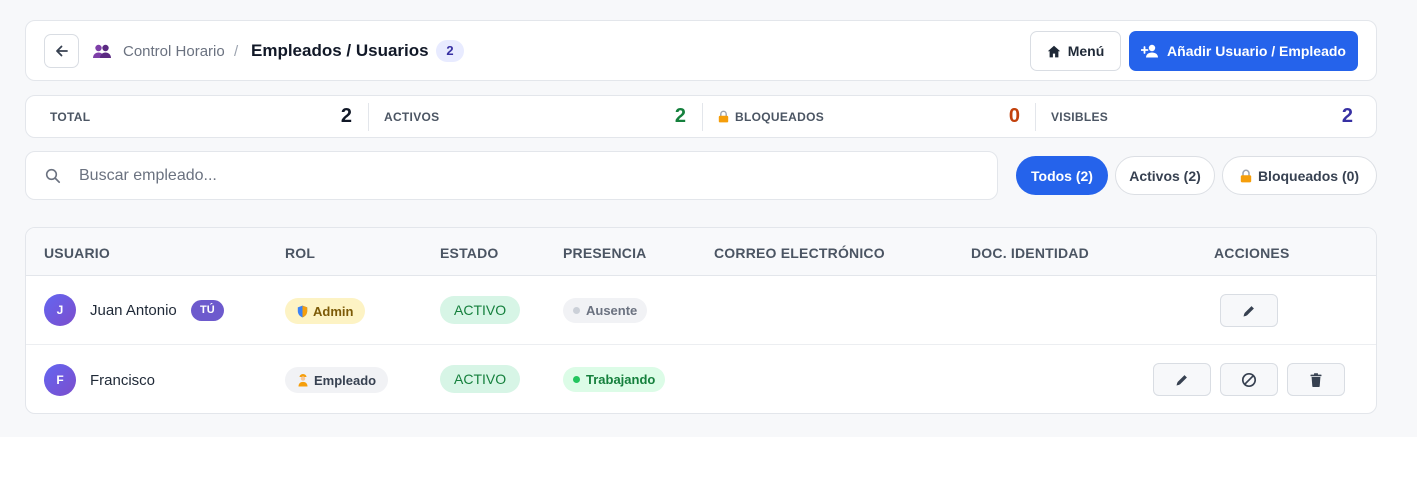 Image resolution: width=1417 pixels, height=503 pixels. What do you see at coordinates (77, 253) in the screenshot?
I see `column-header-usuario: USUARIO` at bounding box center [77, 253].